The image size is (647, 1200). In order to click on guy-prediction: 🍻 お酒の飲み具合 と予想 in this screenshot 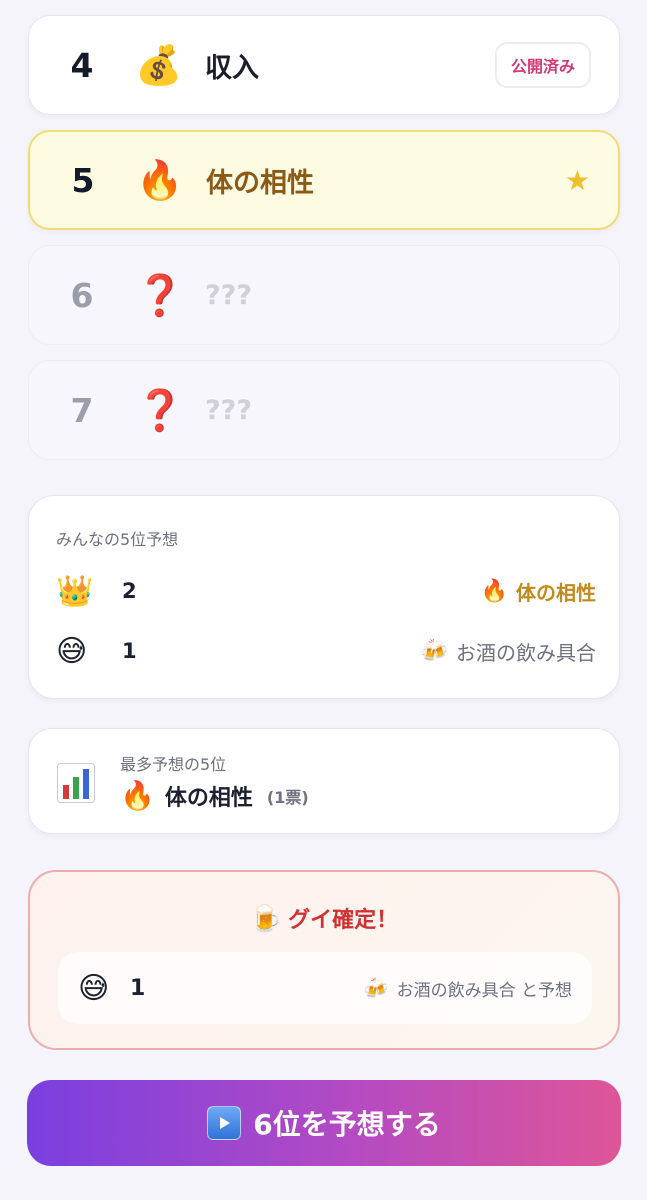, I will do `click(468, 988)`.